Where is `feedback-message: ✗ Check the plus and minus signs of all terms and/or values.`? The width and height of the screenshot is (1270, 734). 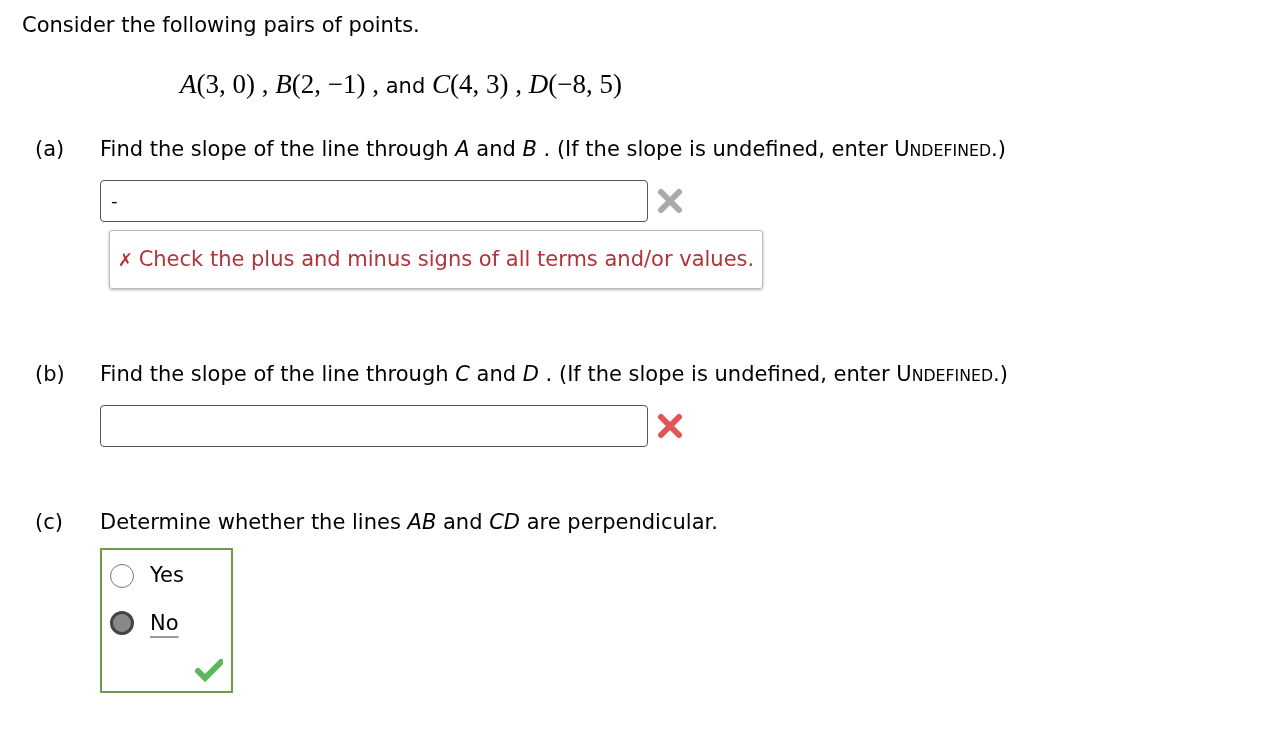
feedback-message: ✗ Check the plus and minus signs of all terms and/or values. is located at coordinates (436, 259).